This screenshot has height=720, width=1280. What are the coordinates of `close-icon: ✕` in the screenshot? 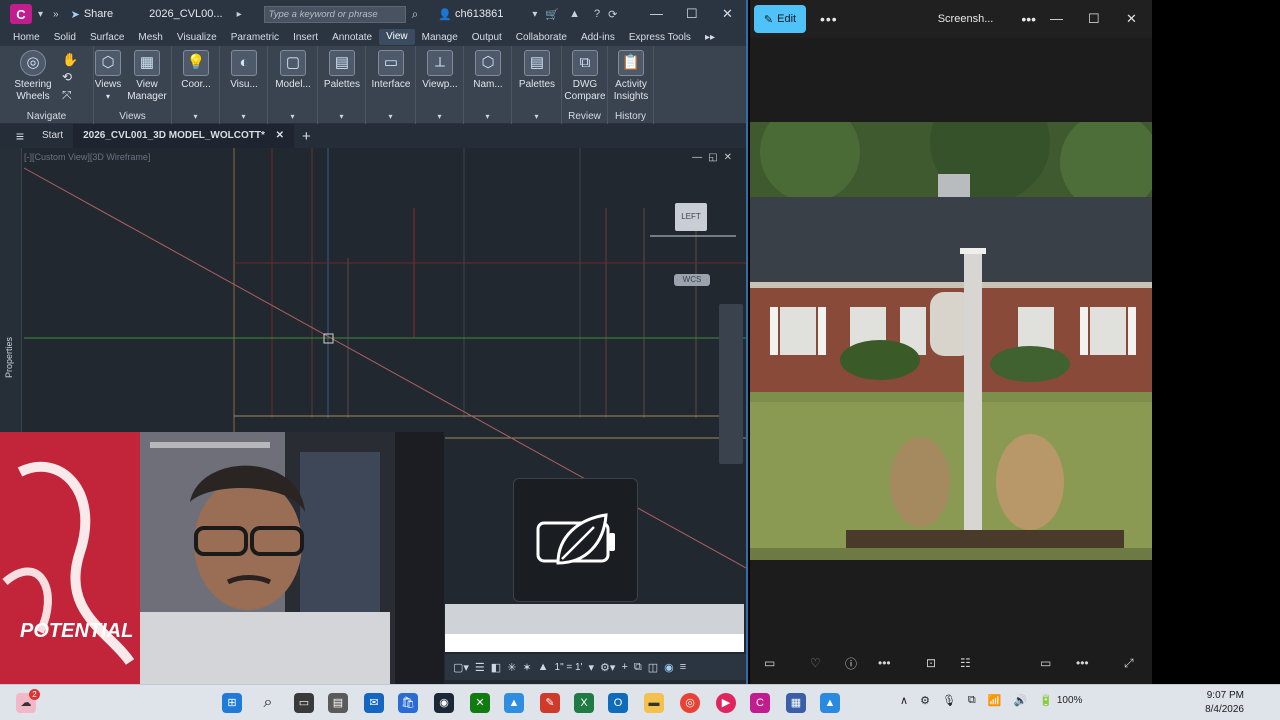 It's located at (1131, 19).